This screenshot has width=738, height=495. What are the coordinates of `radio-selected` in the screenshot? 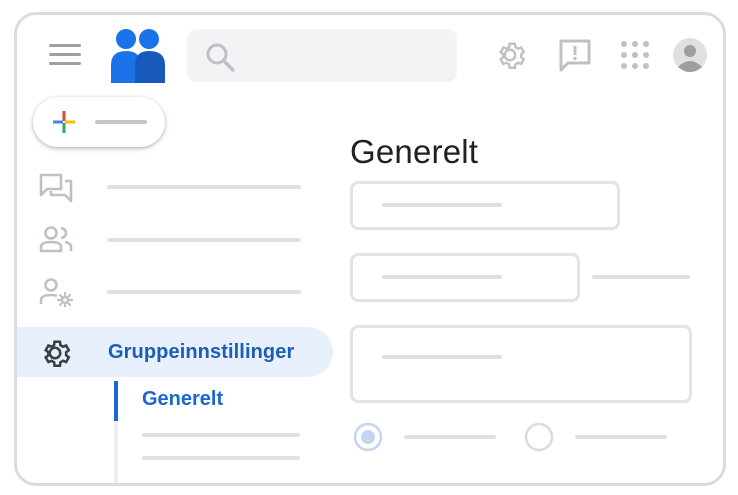 It's located at (368, 437).